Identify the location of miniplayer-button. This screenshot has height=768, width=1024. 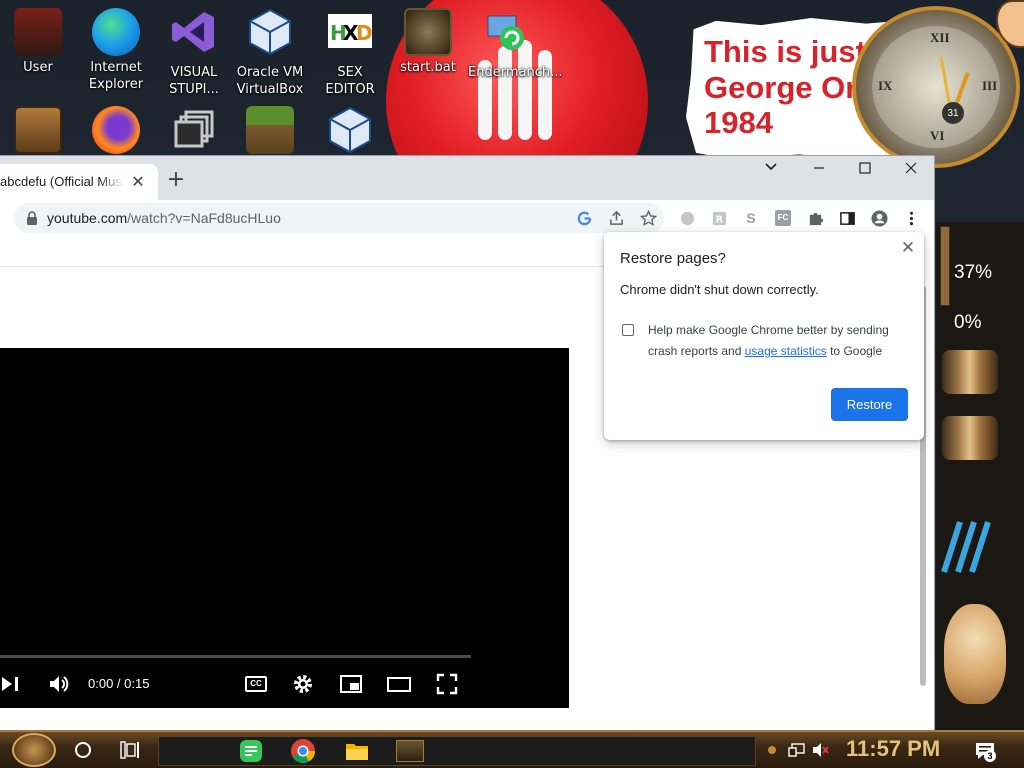
(351, 684).